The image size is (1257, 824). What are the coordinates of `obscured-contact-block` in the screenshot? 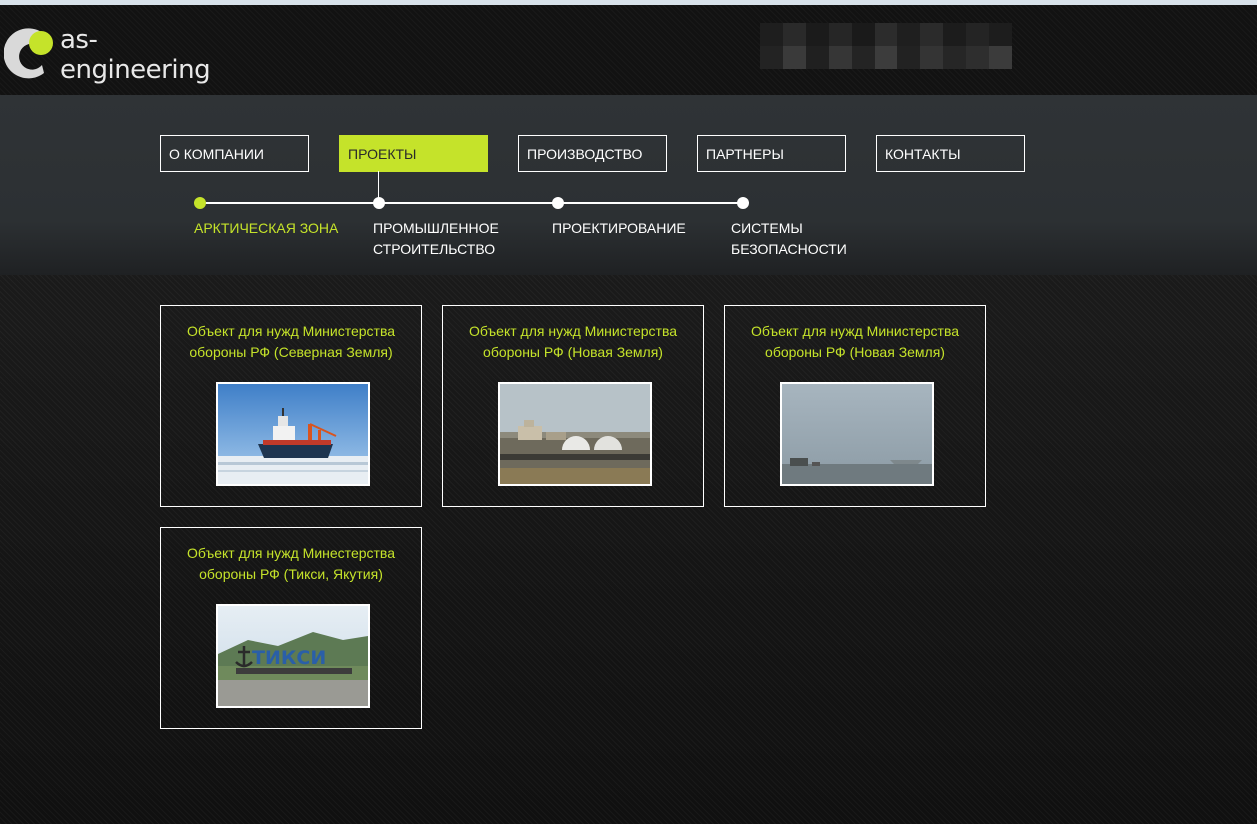 It's located at (886, 46).